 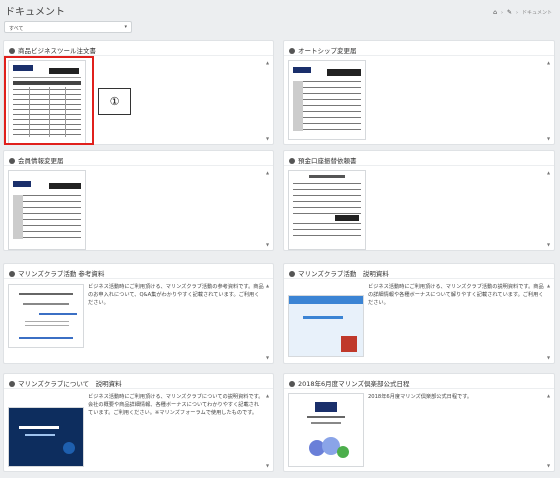 I want to click on card-title: マリンズクラブ活動 参考資料, so click(x=61, y=274).